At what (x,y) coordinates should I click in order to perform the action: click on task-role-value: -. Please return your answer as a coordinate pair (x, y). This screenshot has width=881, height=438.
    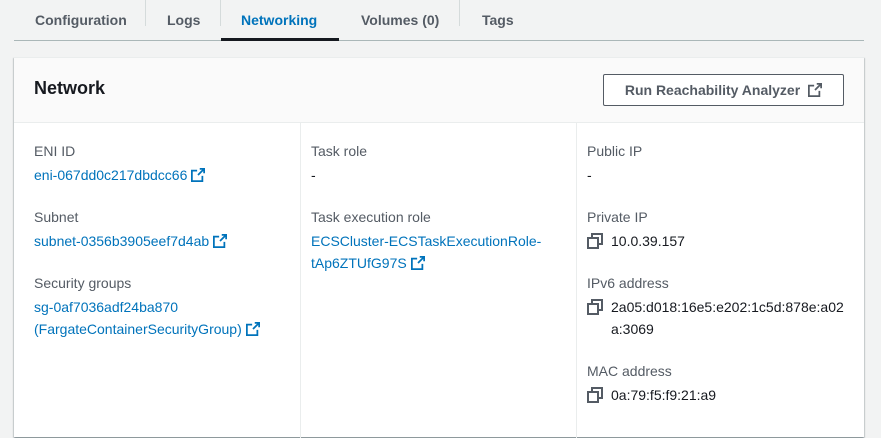
    Looking at the image, I should click on (313, 175).